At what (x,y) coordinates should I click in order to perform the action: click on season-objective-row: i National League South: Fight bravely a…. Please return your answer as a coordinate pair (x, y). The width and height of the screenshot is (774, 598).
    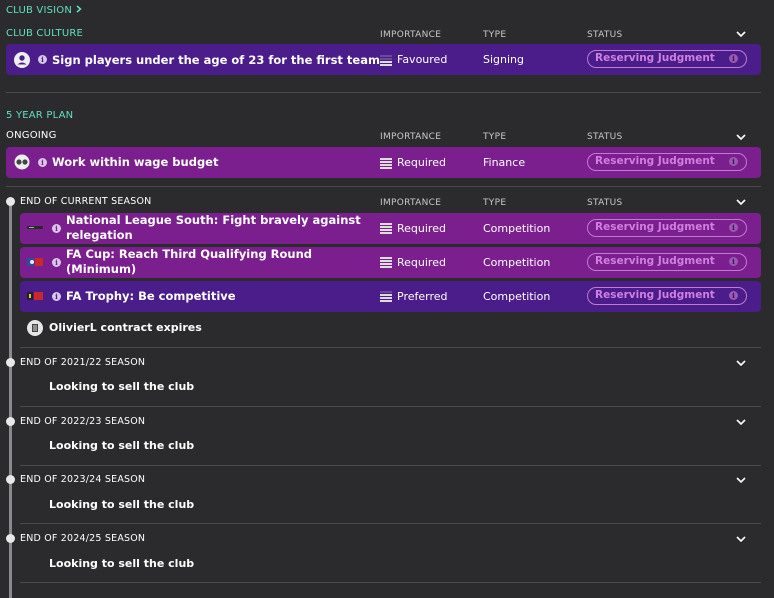
    Looking at the image, I should click on (390, 228).